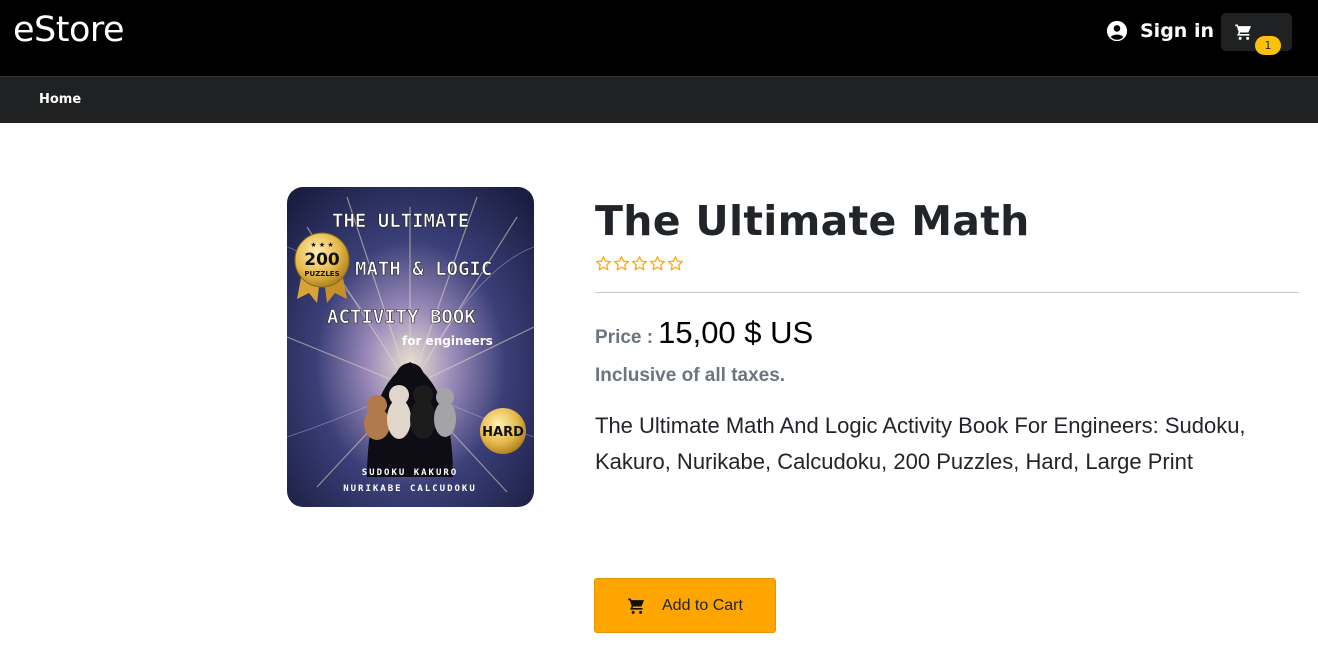  I want to click on product-title: The Ultimate Math, so click(812, 221).